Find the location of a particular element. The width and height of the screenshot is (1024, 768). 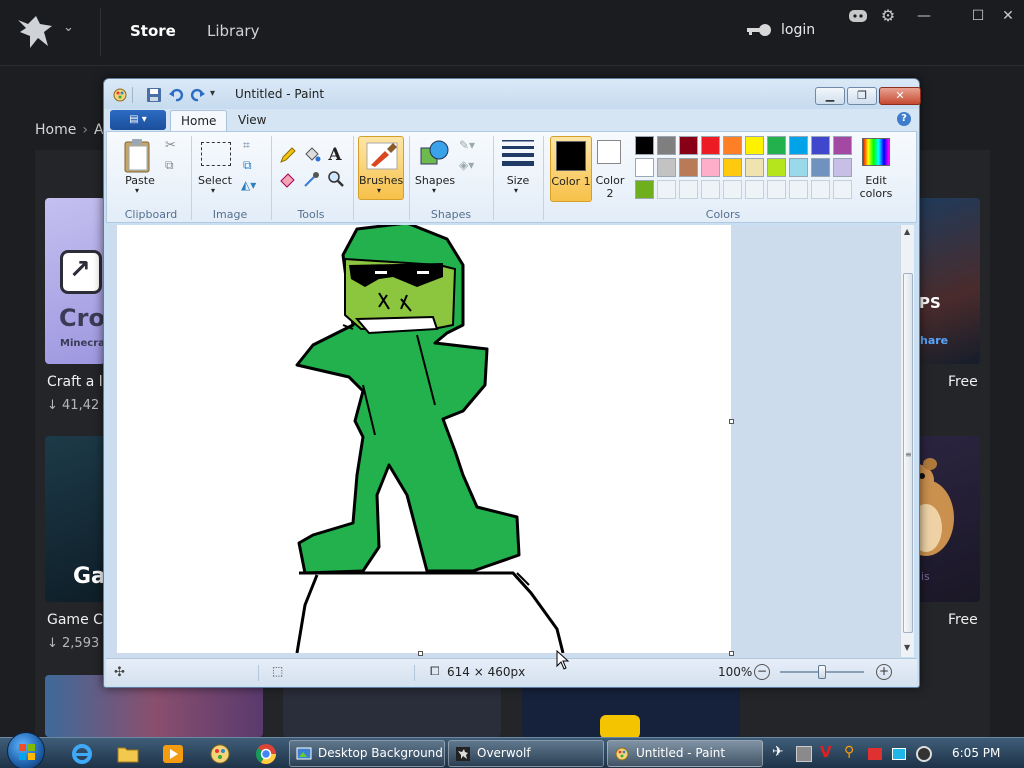

zoom-slider-thumb is located at coordinates (822, 672).